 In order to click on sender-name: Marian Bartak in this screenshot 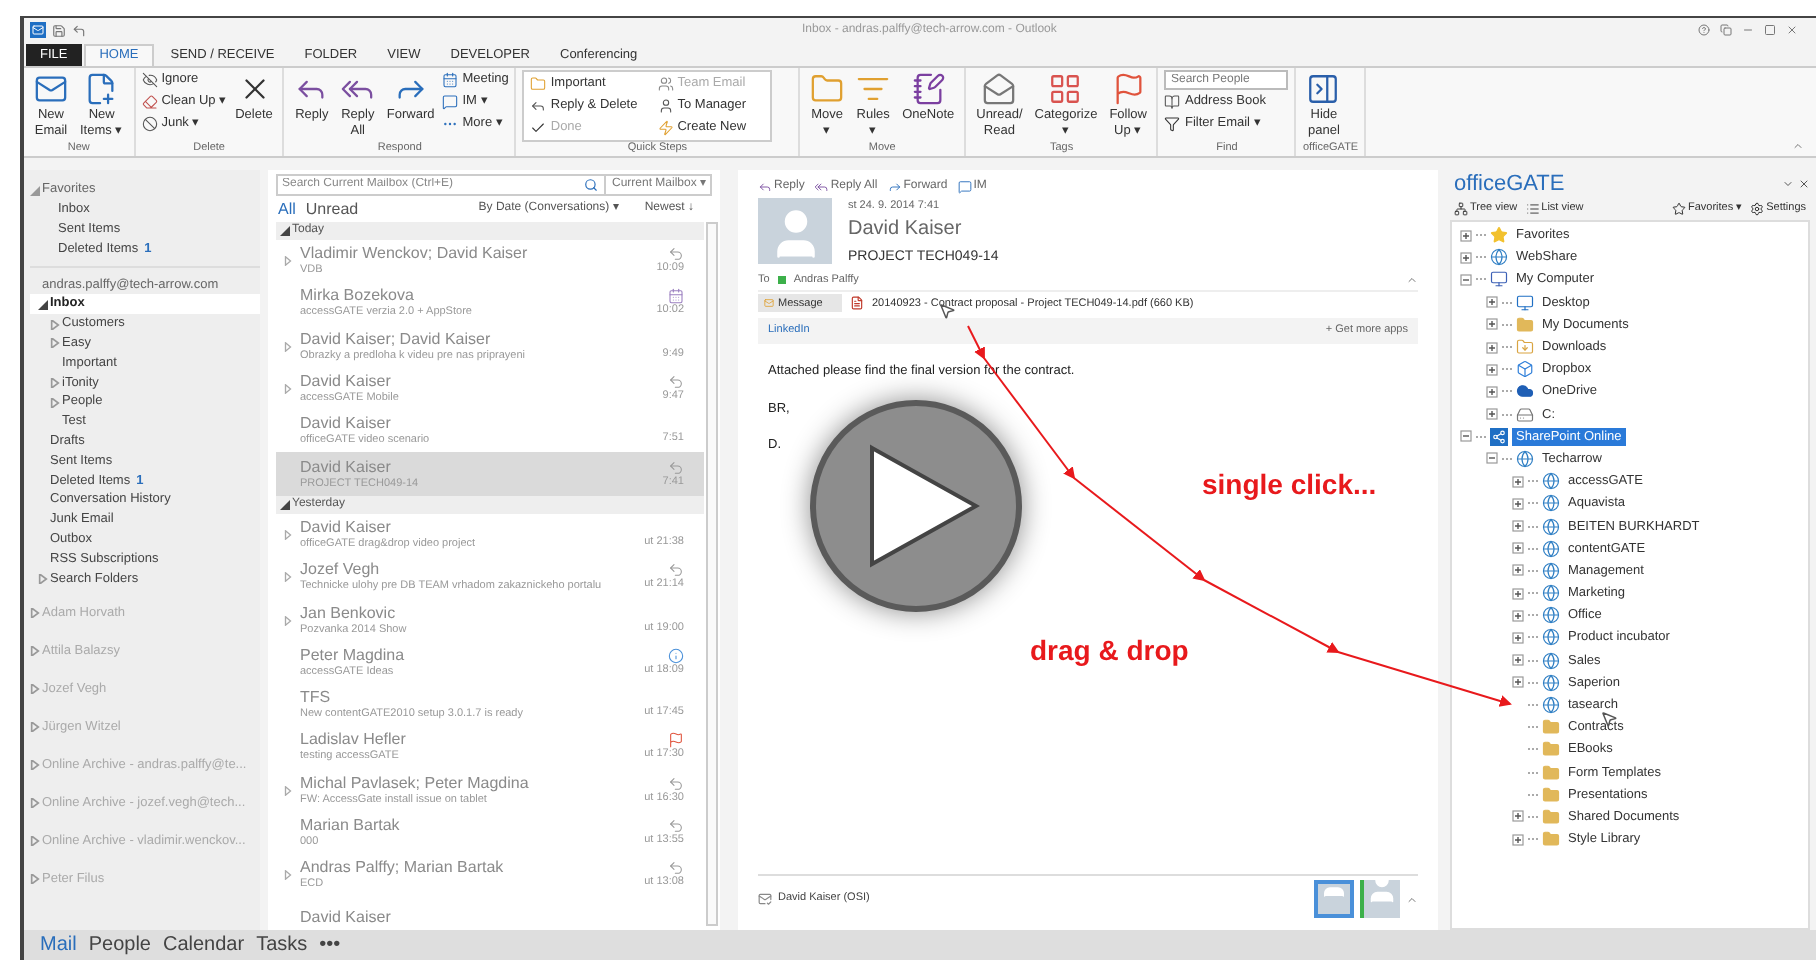, I will do `click(351, 826)`.